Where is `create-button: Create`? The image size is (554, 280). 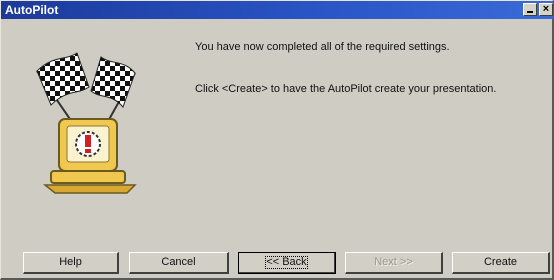
create-button: Create is located at coordinates (501, 263).